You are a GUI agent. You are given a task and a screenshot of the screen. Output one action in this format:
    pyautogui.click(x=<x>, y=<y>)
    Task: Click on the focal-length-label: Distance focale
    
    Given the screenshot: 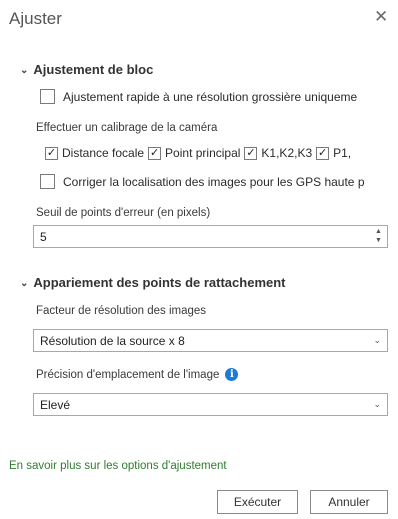 What is the action you would take?
    pyautogui.click(x=103, y=153)
    